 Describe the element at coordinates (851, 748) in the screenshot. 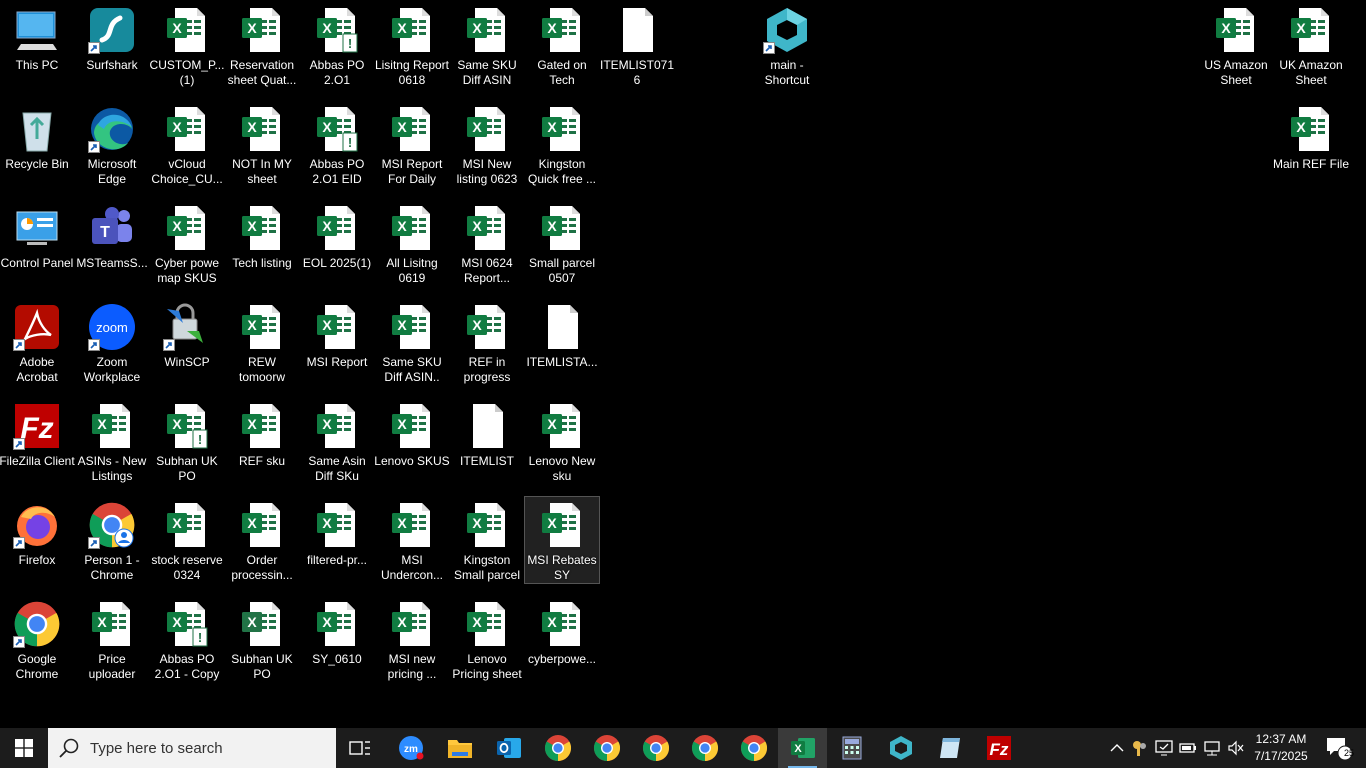

I see `taskbar-calculator` at that location.